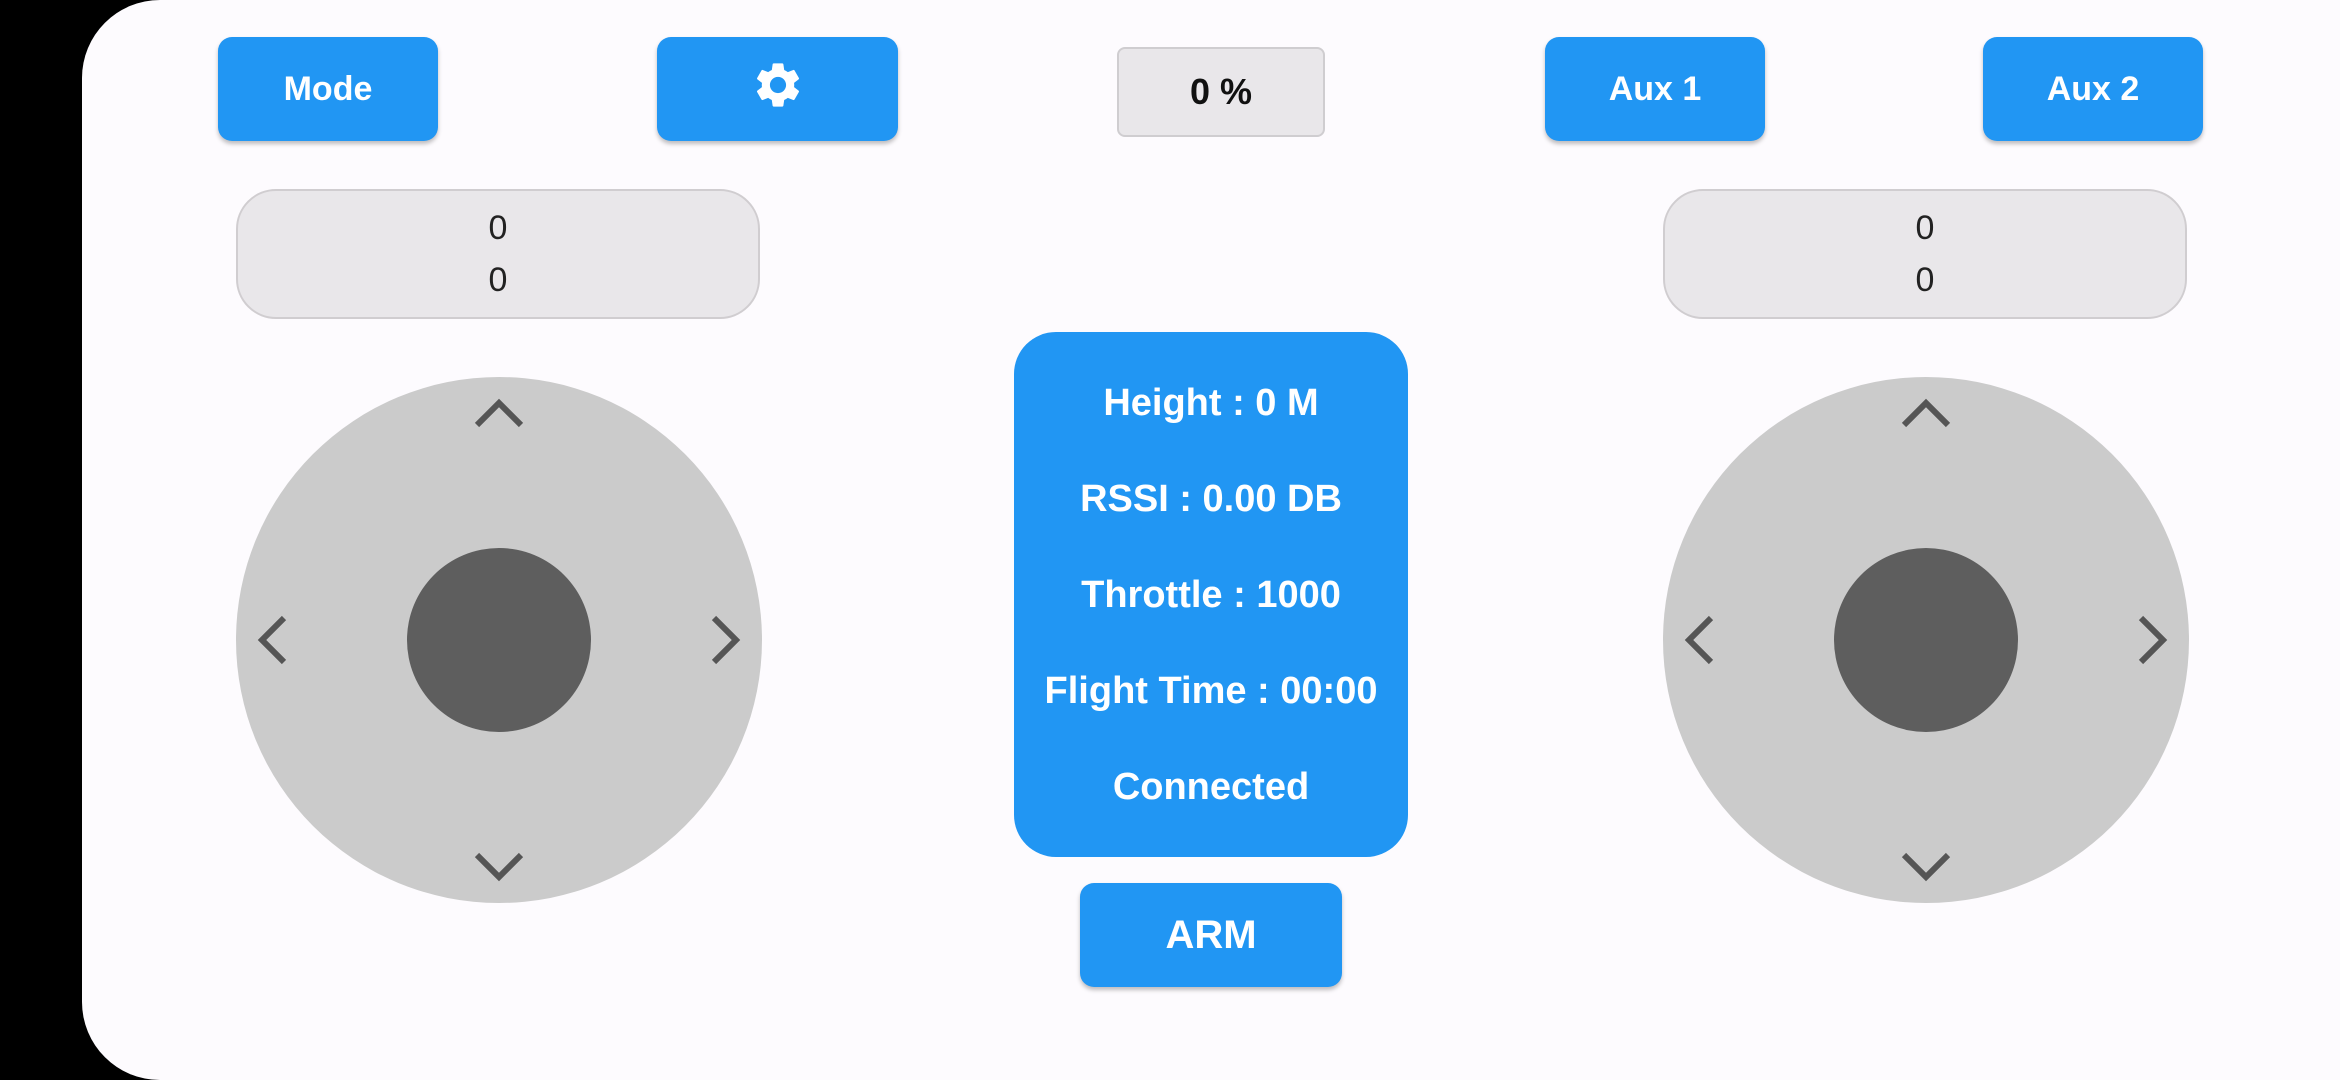 Image resolution: width=2340 pixels, height=1080 pixels. Describe the element at coordinates (2093, 89) in the screenshot. I see `aux2-button: Aux 2` at that location.